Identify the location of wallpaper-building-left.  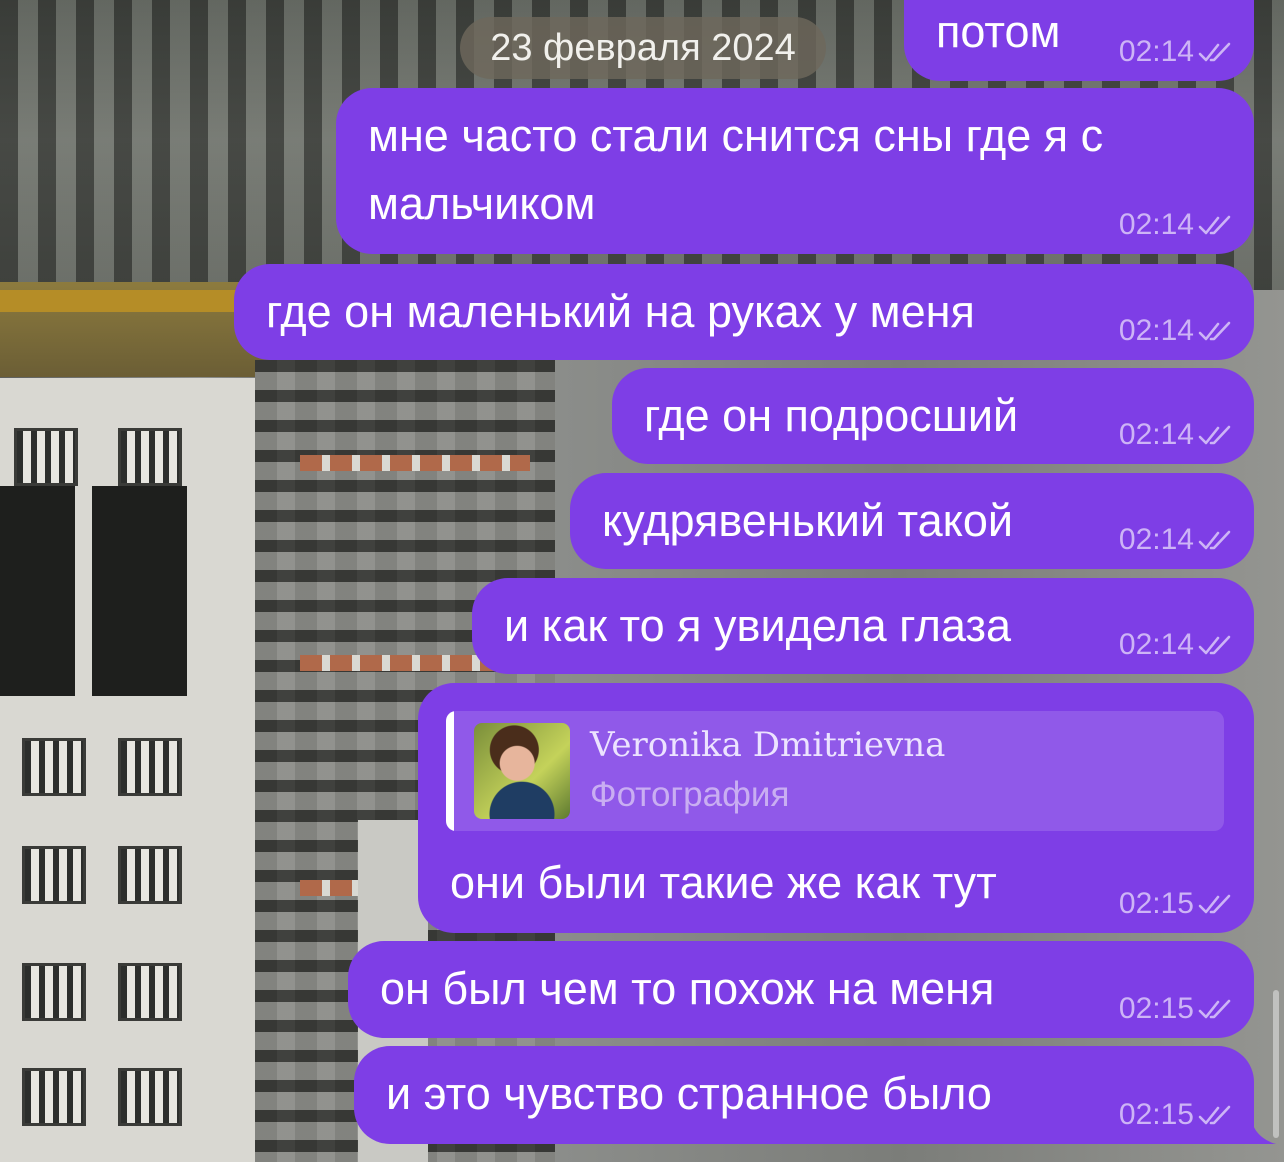
(127, 770).